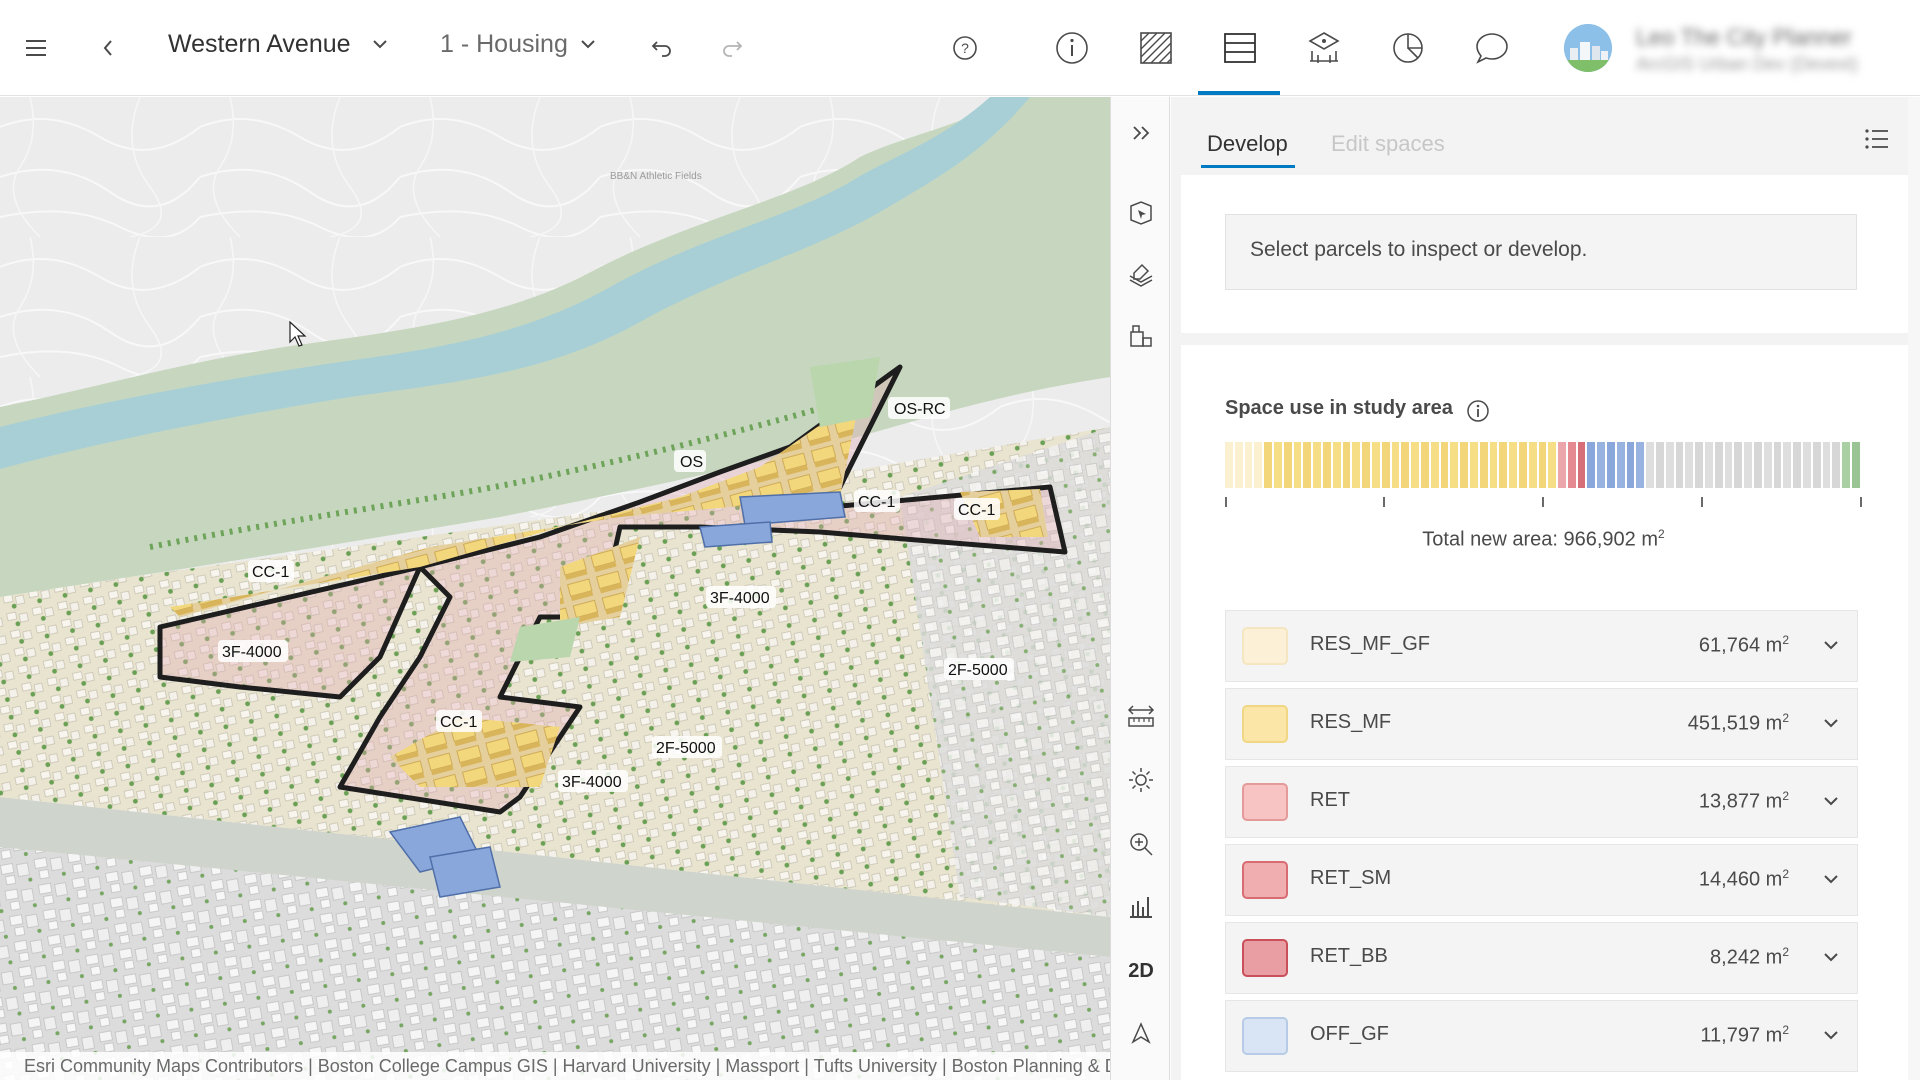 This screenshot has height=1080, width=1920. Describe the element at coordinates (1541, 252) in the screenshot. I see `select-parcels-notice: Select parcels to inspect or develop.` at that location.